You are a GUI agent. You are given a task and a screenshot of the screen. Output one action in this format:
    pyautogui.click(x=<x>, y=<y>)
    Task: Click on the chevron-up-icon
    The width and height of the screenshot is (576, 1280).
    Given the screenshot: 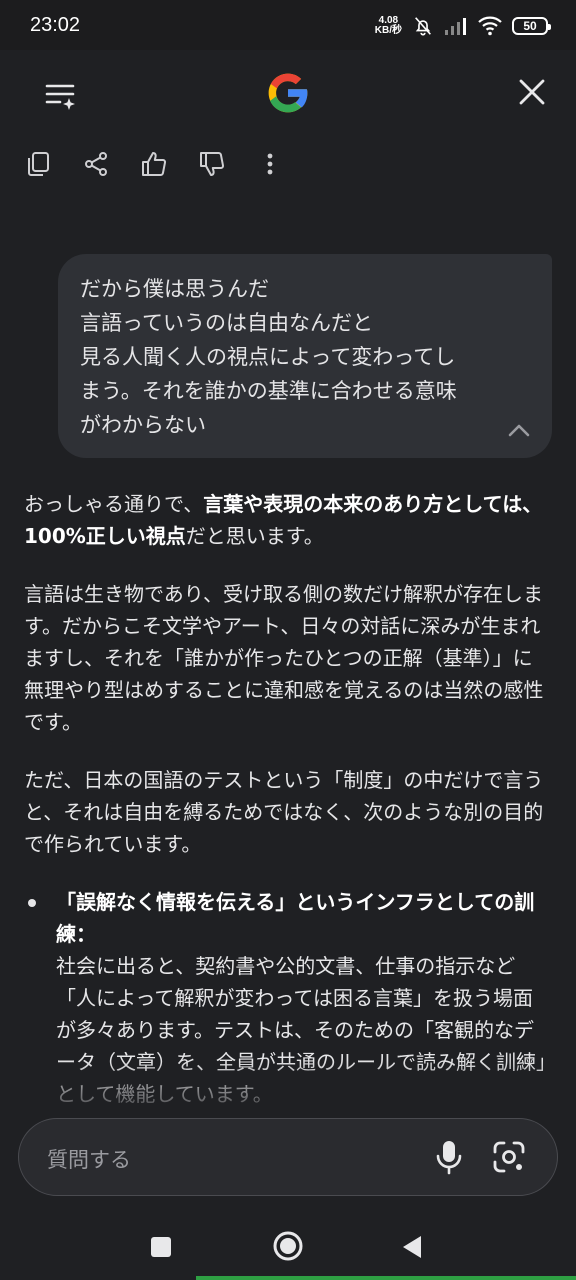 What is the action you would take?
    pyautogui.click(x=519, y=430)
    